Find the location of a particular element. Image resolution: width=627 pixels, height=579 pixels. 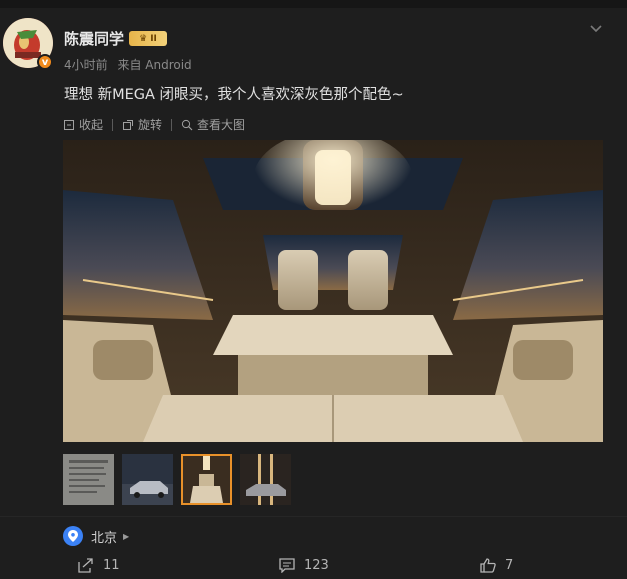

post-source: 来自 Android is located at coordinates (154, 65).